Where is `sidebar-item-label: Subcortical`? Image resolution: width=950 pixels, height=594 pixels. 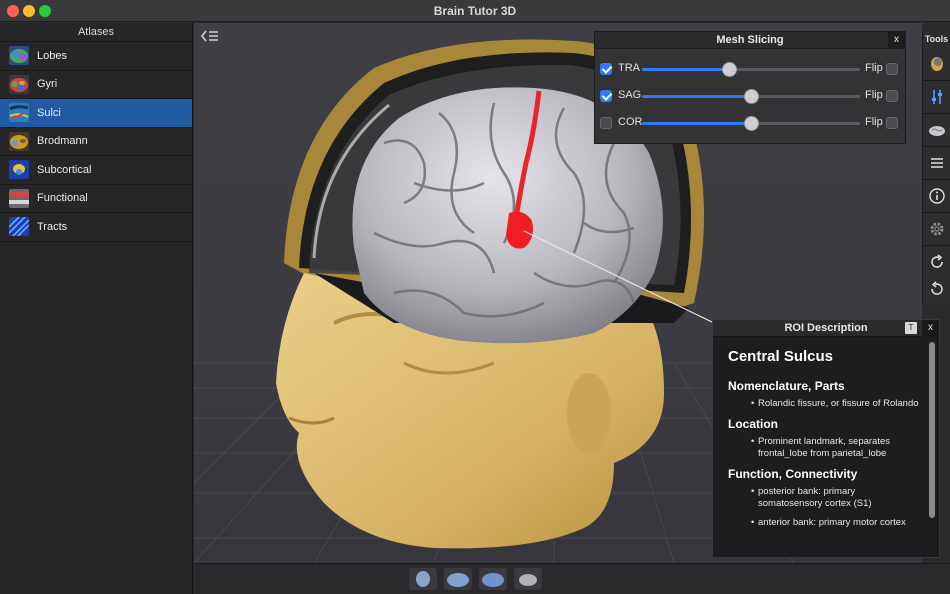 sidebar-item-label: Subcortical is located at coordinates (64, 169).